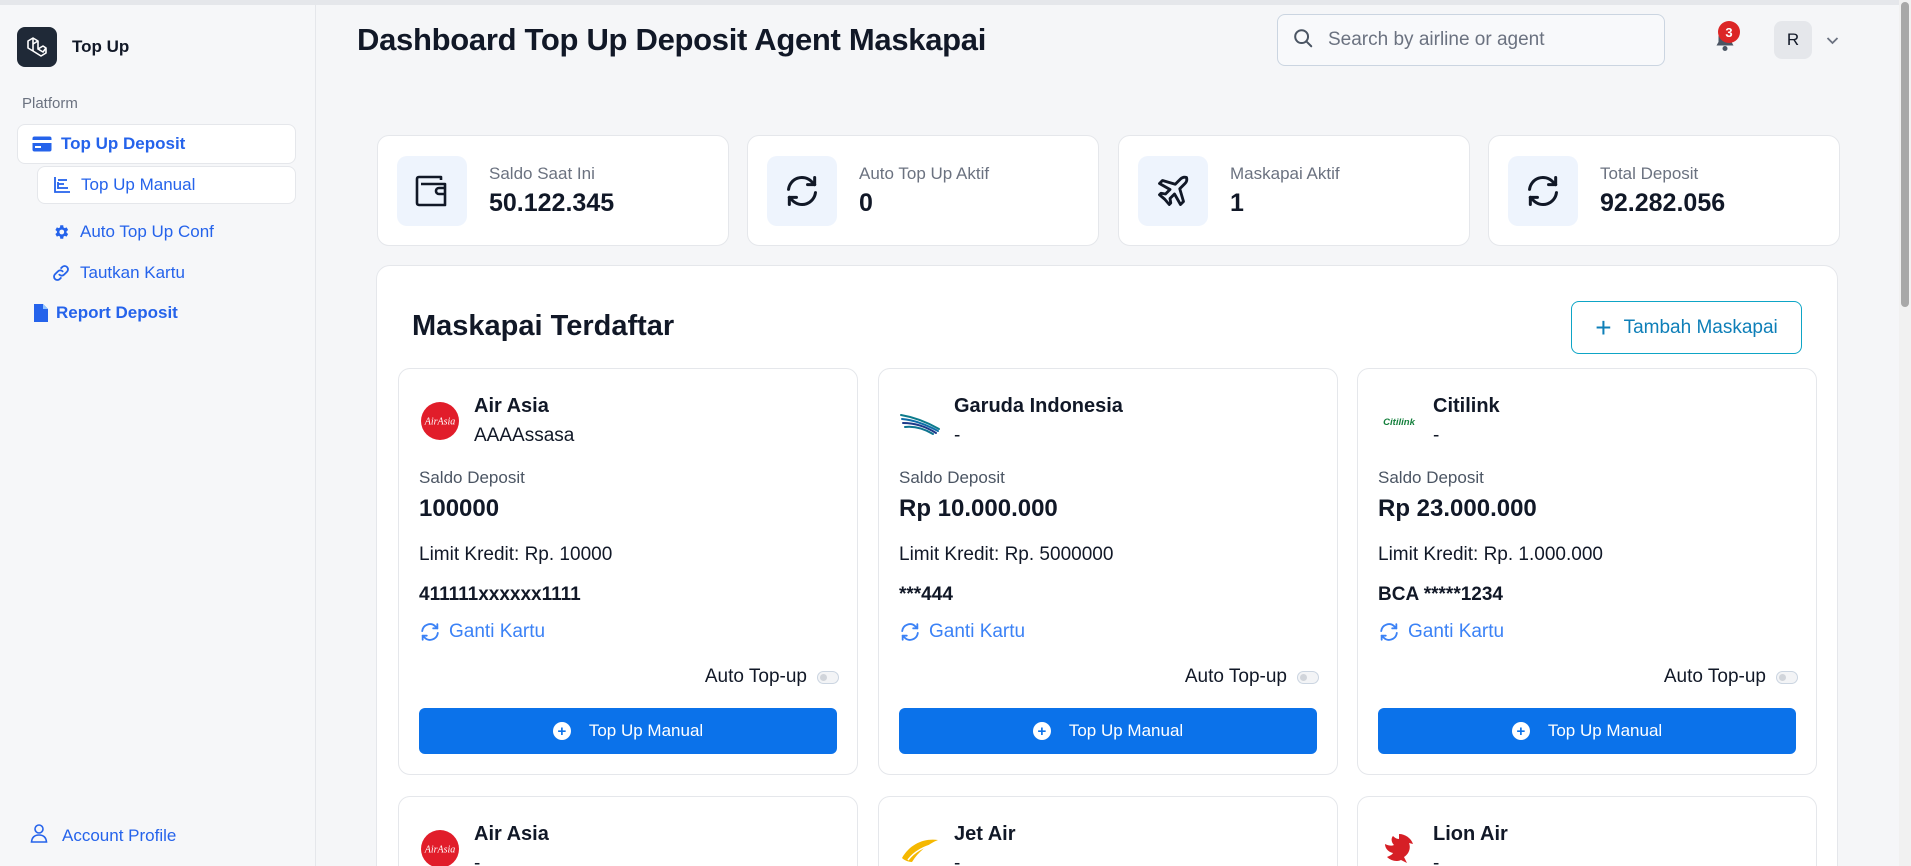  I want to click on panel-title: Maskapai Terdaftar, so click(543, 326).